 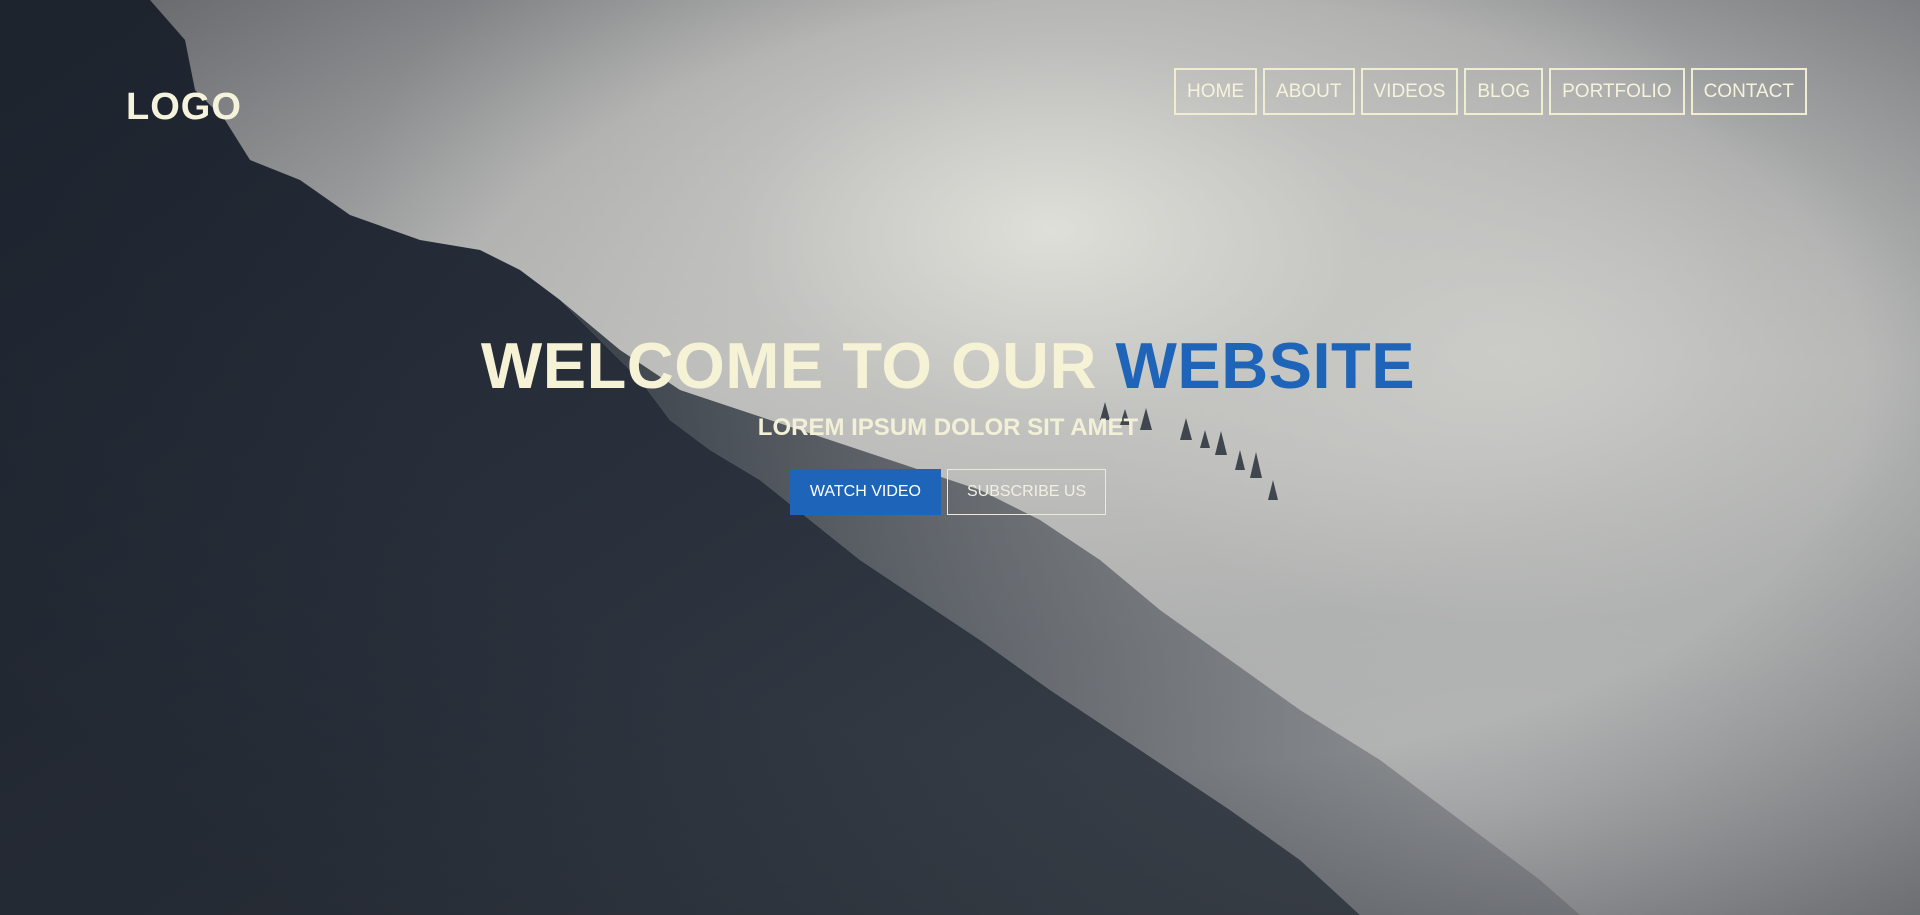 I want to click on main-nav: HOME ABOUT VIDEOS BLOG PORTFOLIO CONTACT, so click(x=1490, y=91).